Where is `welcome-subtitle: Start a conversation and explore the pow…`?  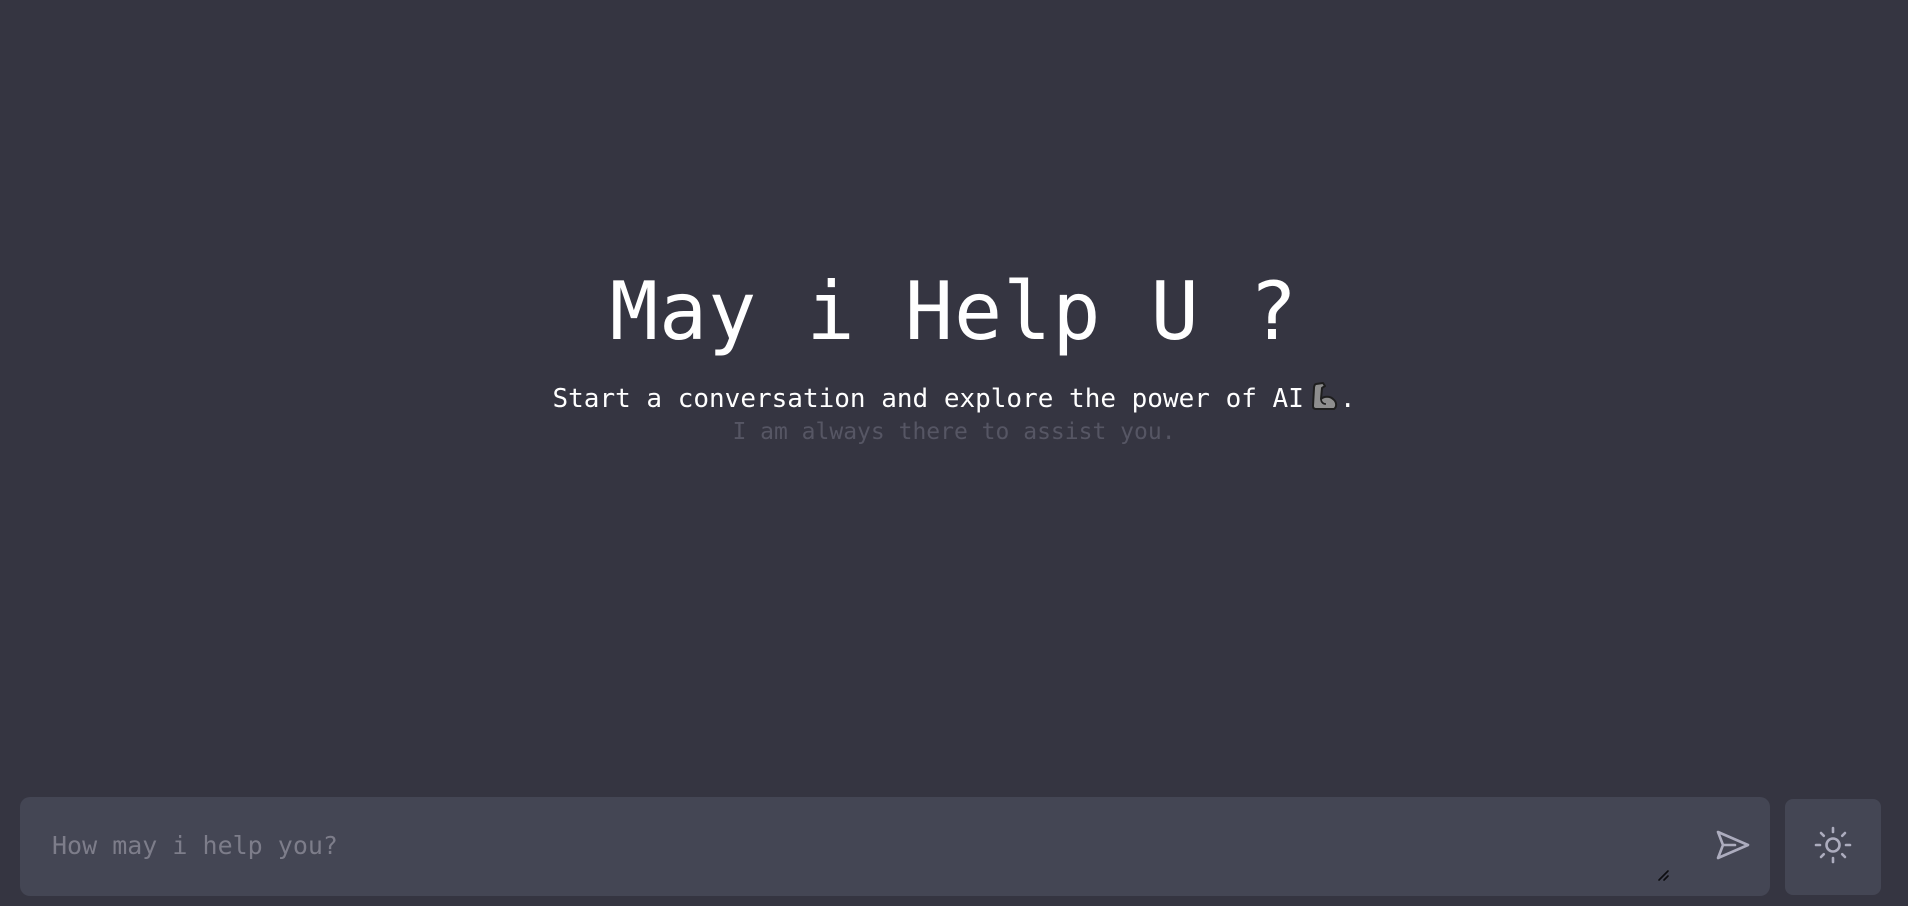 welcome-subtitle: Start a conversation and explore the pow… is located at coordinates (954, 398).